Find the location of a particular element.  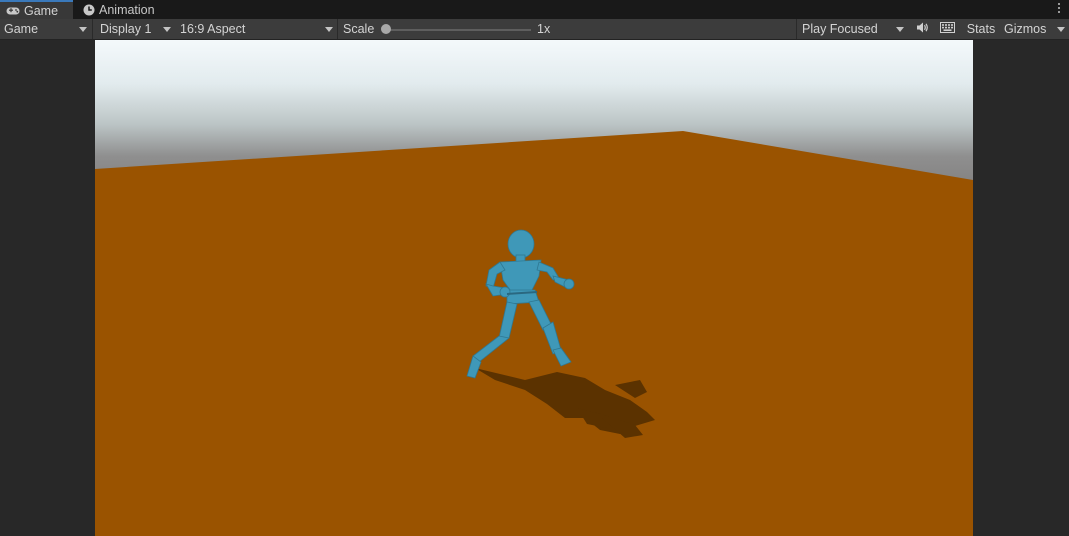

play-mode-dropdown: Play Focused is located at coordinates (853, 29).